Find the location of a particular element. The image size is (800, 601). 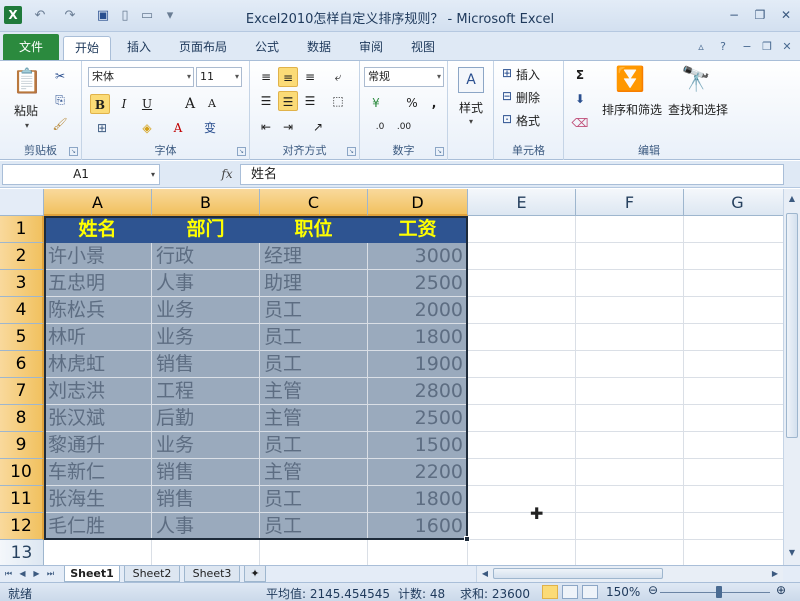

scroll-left-icon: ◀ is located at coordinates (485, 574).